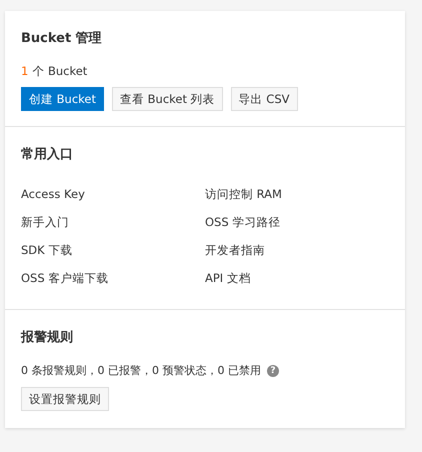 This screenshot has height=452, width=422. I want to click on section-title: 报警规则, so click(47, 337).